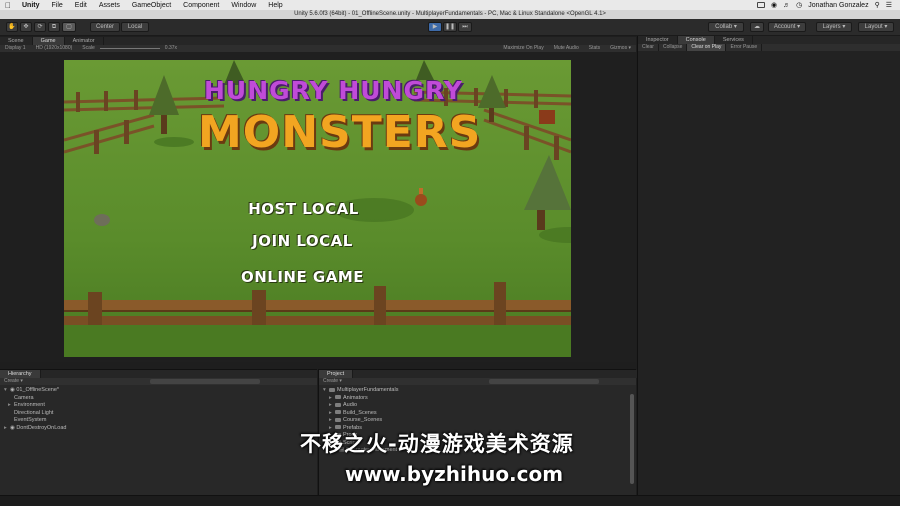 The height and width of the screenshot is (506, 900). I want to click on console-error-pause-toggle: Error Pause, so click(744, 47).